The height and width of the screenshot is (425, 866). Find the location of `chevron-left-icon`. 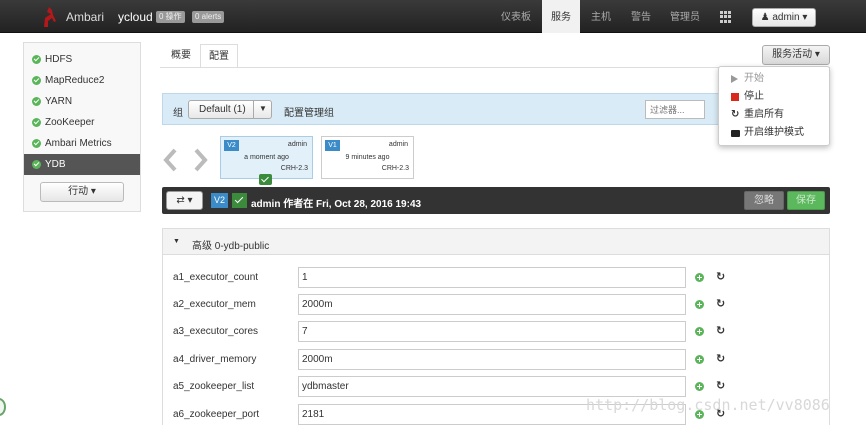

chevron-left-icon is located at coordinates (170, 160).